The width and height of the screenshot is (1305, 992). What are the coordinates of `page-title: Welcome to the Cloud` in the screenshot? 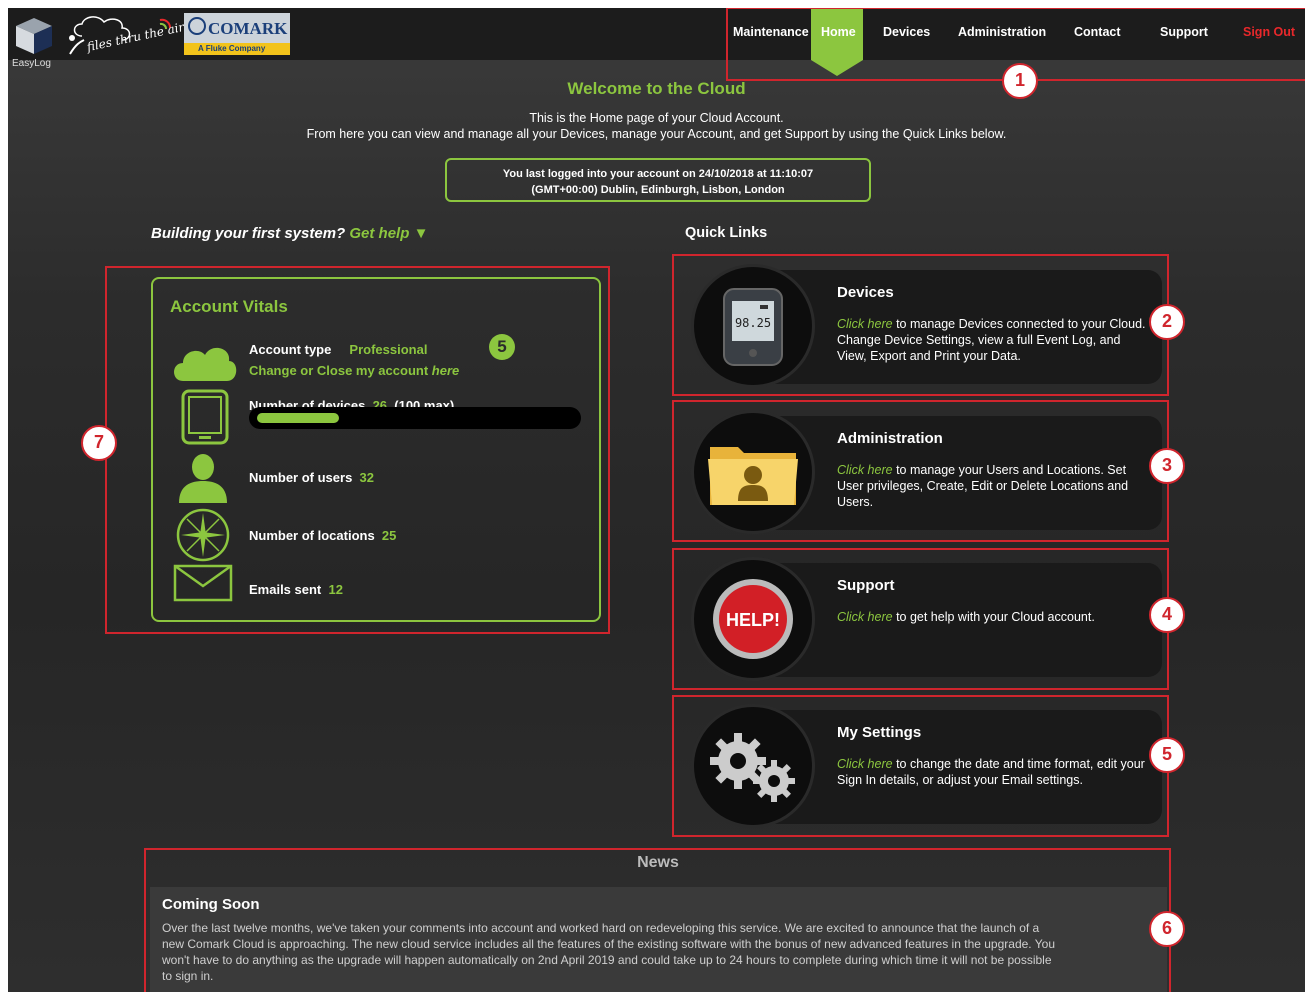 It's located at (656, 88).